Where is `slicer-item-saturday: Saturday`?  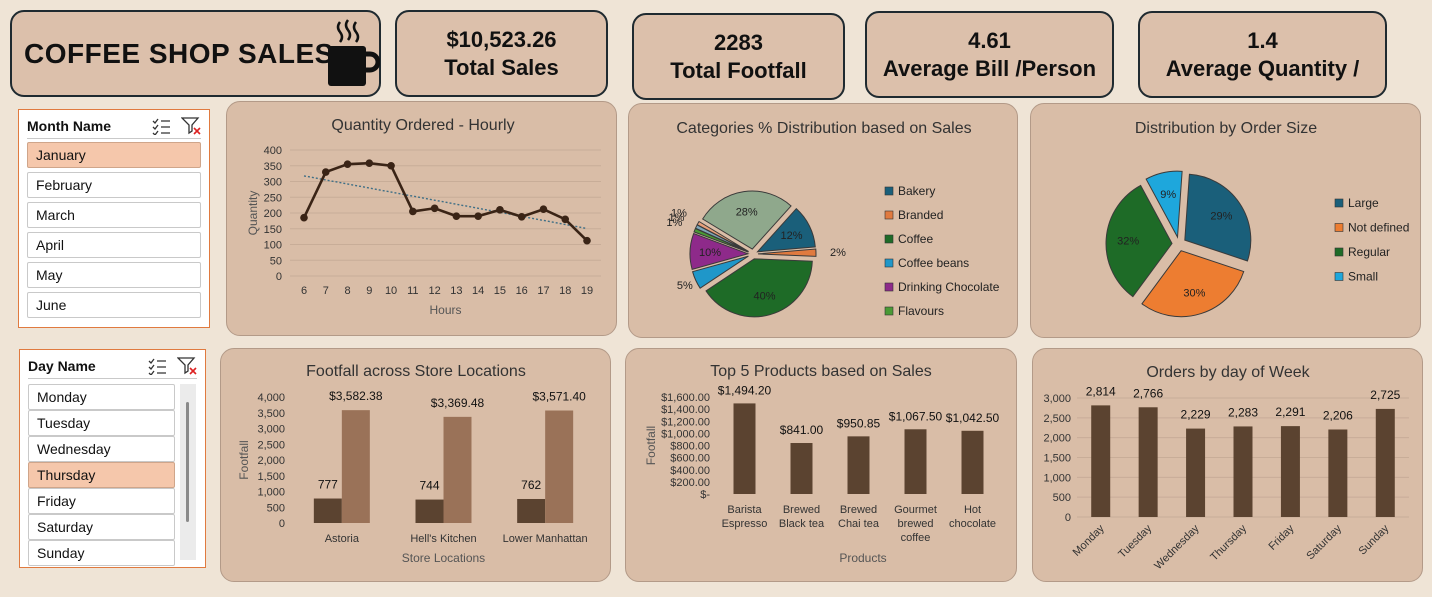 slicer-item-saturday: Saturday is located at coordinates (101, 527).